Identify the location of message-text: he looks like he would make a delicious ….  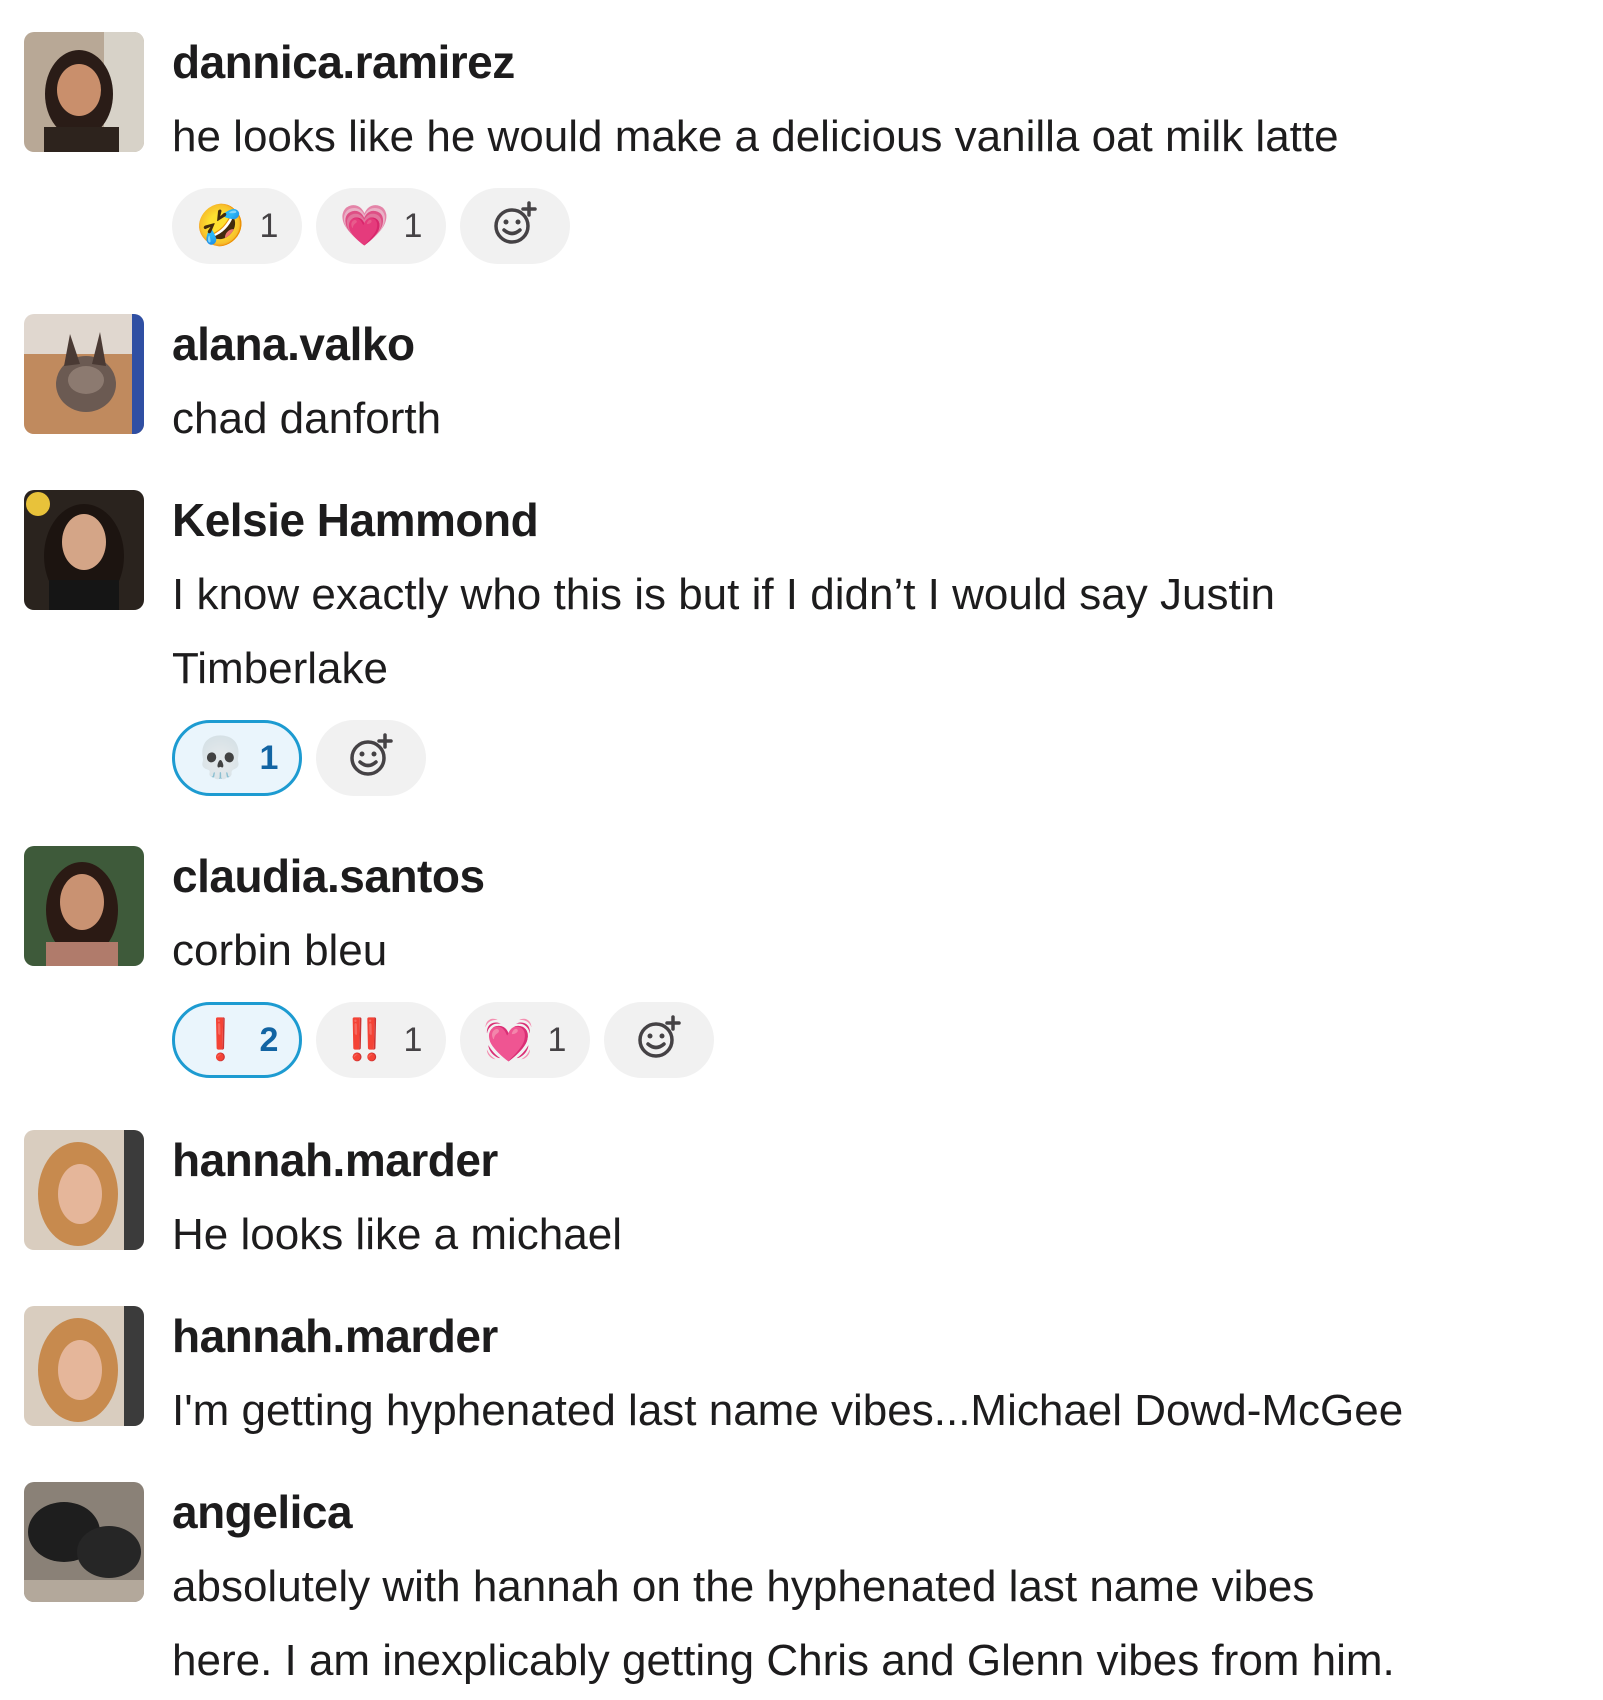
(755, 136).